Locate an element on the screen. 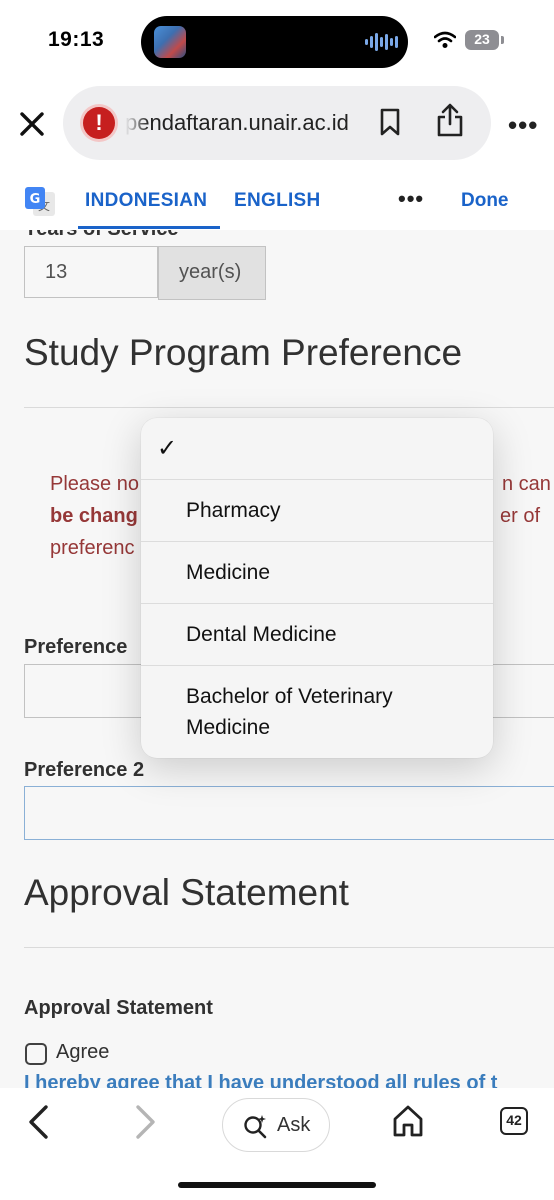  picker-option-label: Dental Medicine is located at coordinates (261, 634).